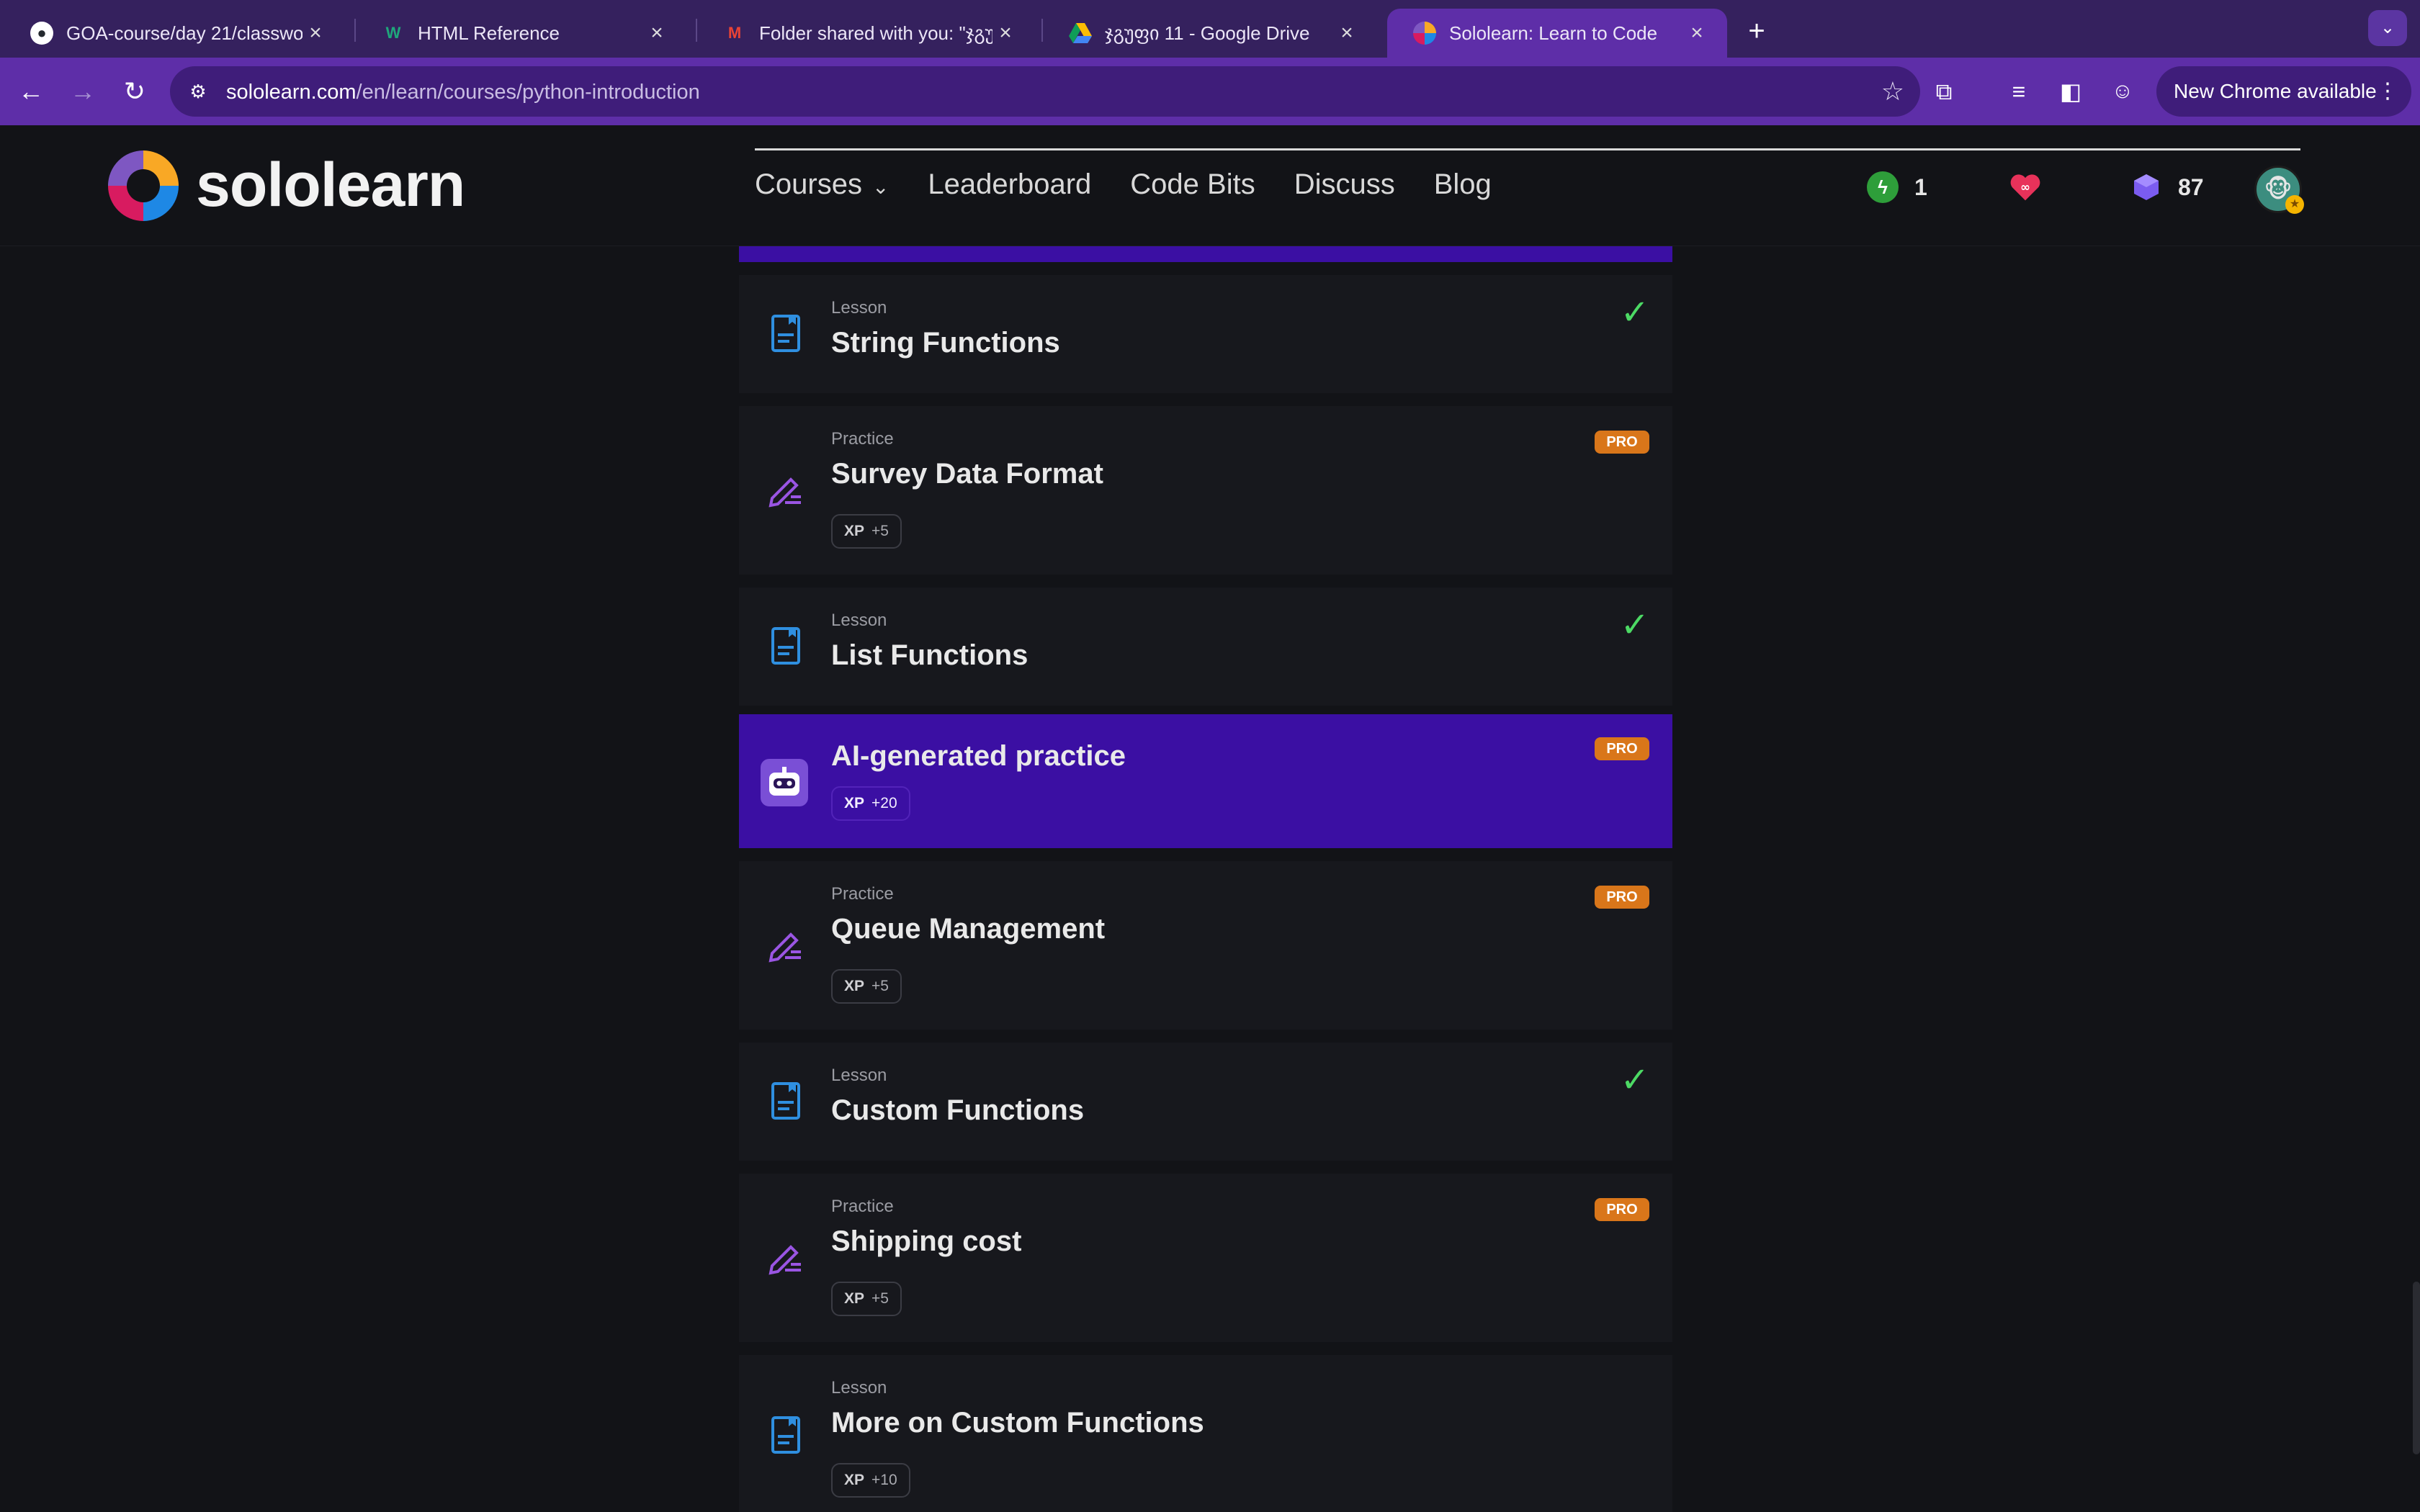 This screenshot has width=2420, height=1512. I want to click on tab-title: Sololearn: Learn to Code, so click(1553, 33).